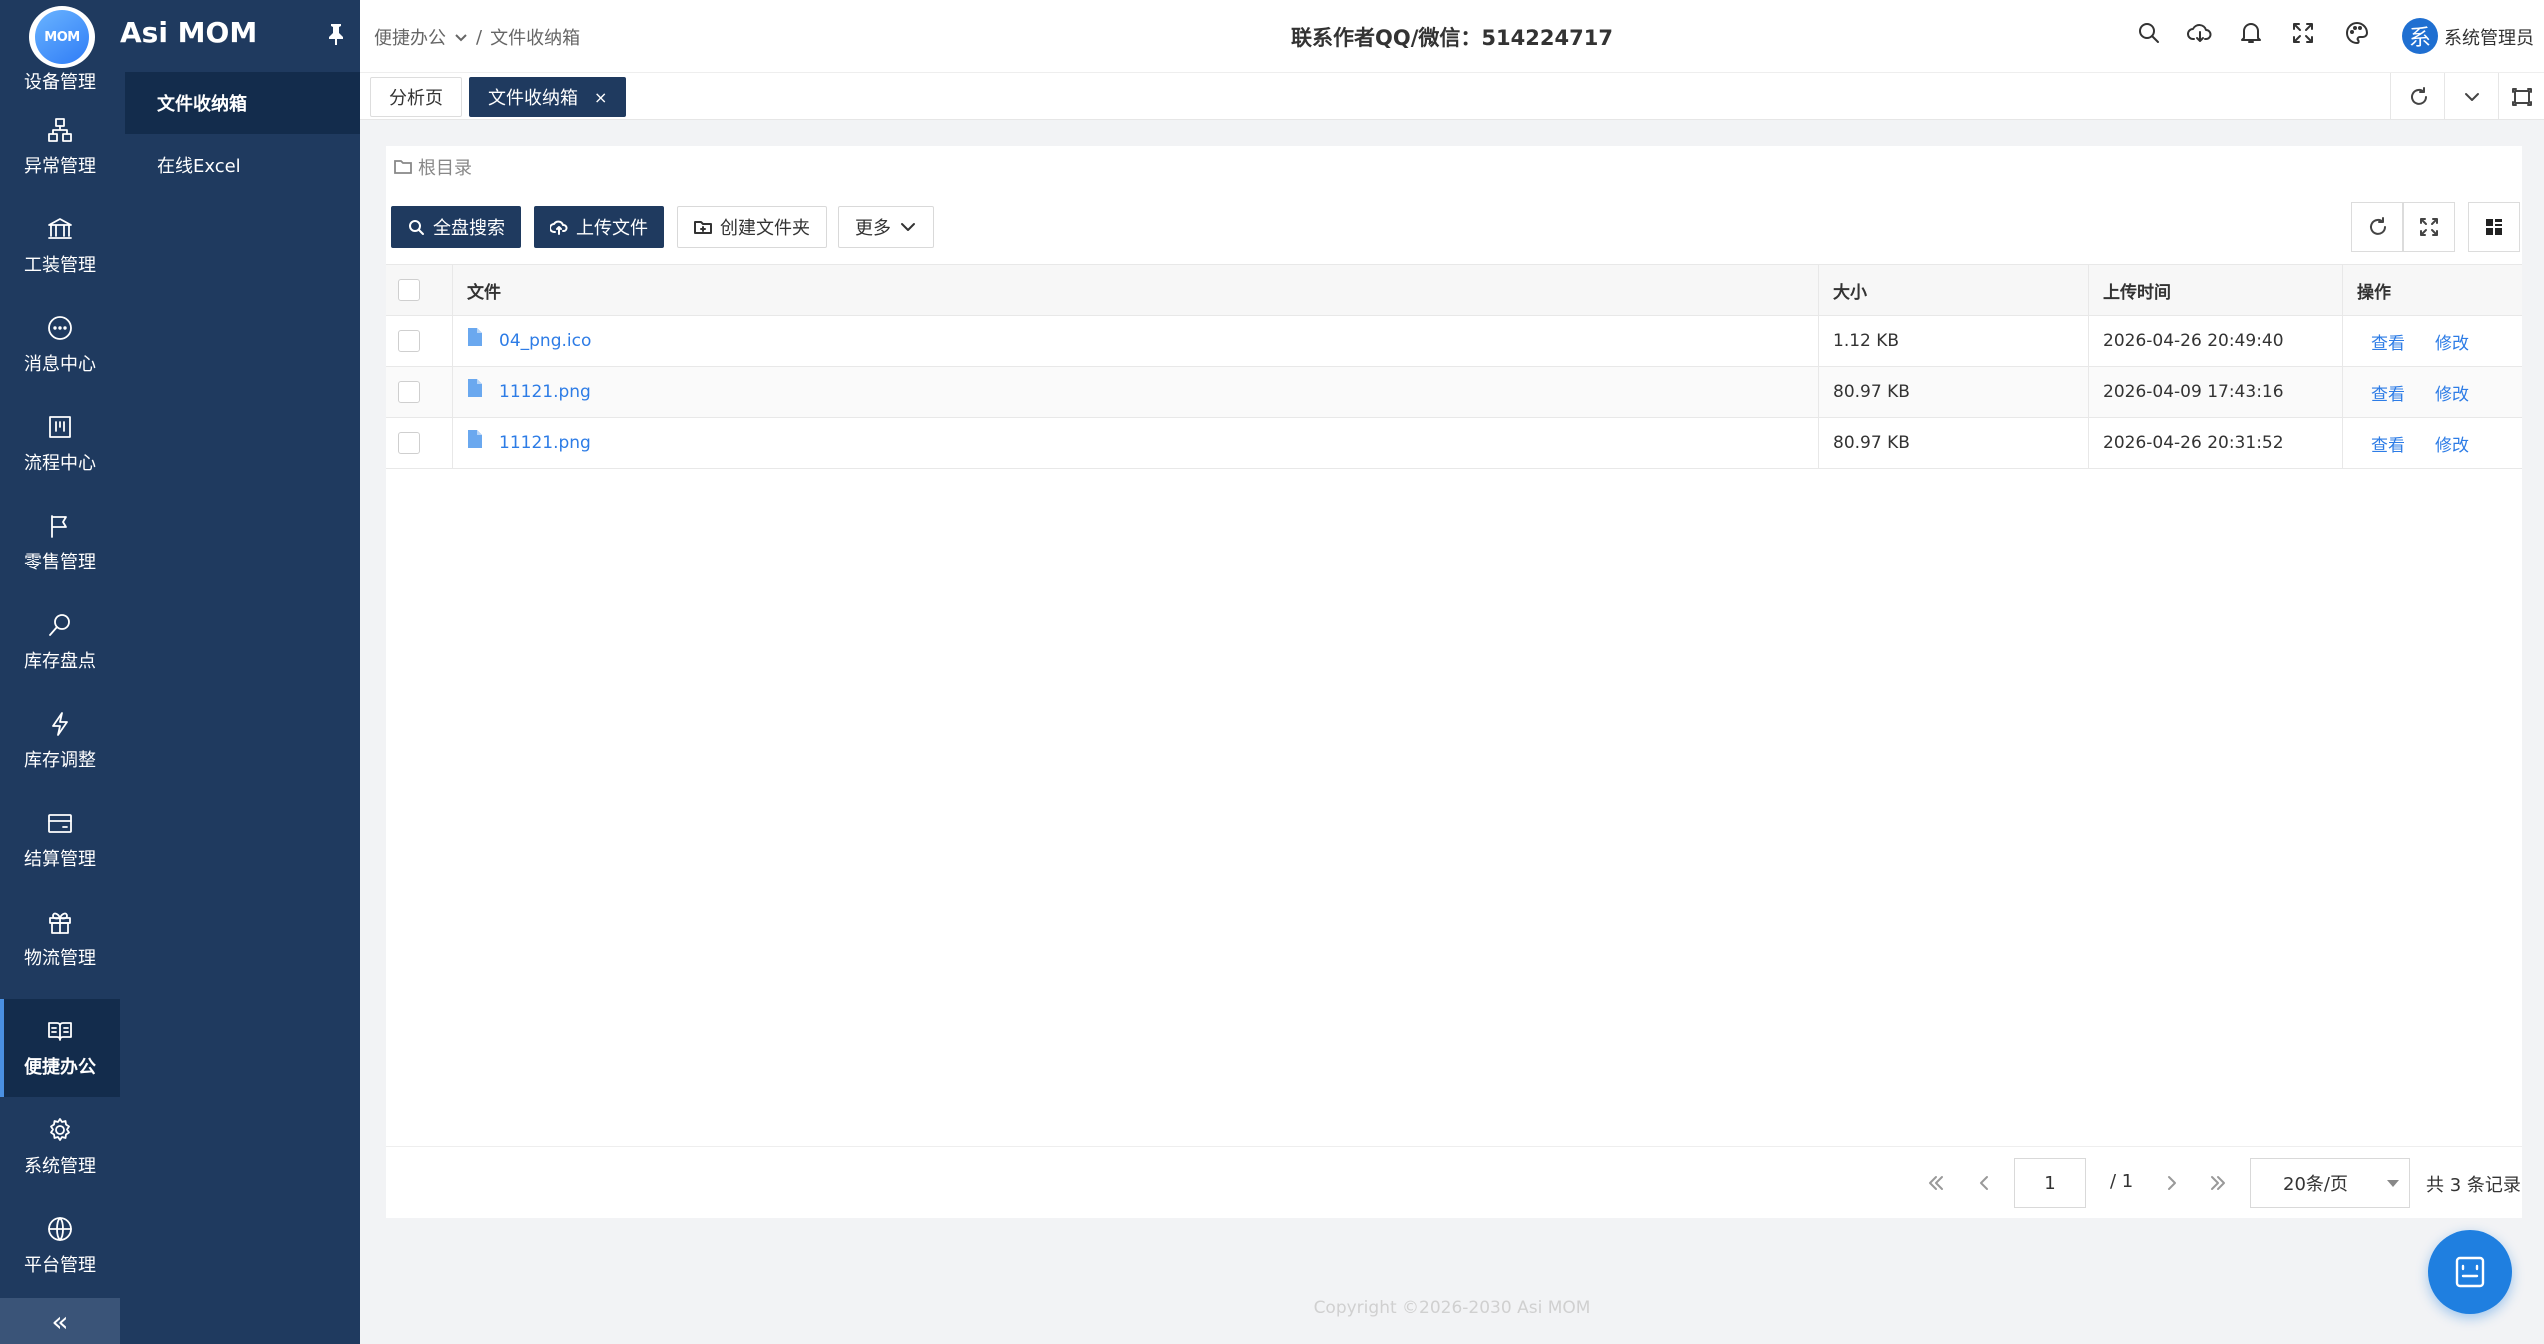  What do you see at coordinates (60, 265) in the screenshot?
I see `nav-label: 工装管理` at bounding box center [60, 265].